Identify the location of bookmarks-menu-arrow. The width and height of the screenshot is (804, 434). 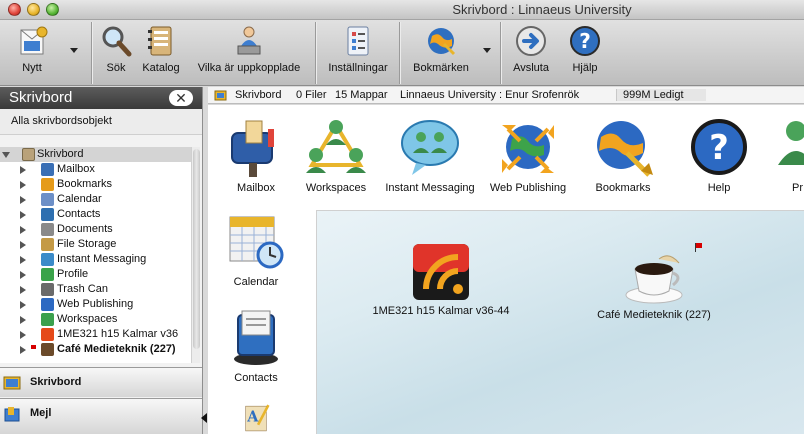
(487, 50).